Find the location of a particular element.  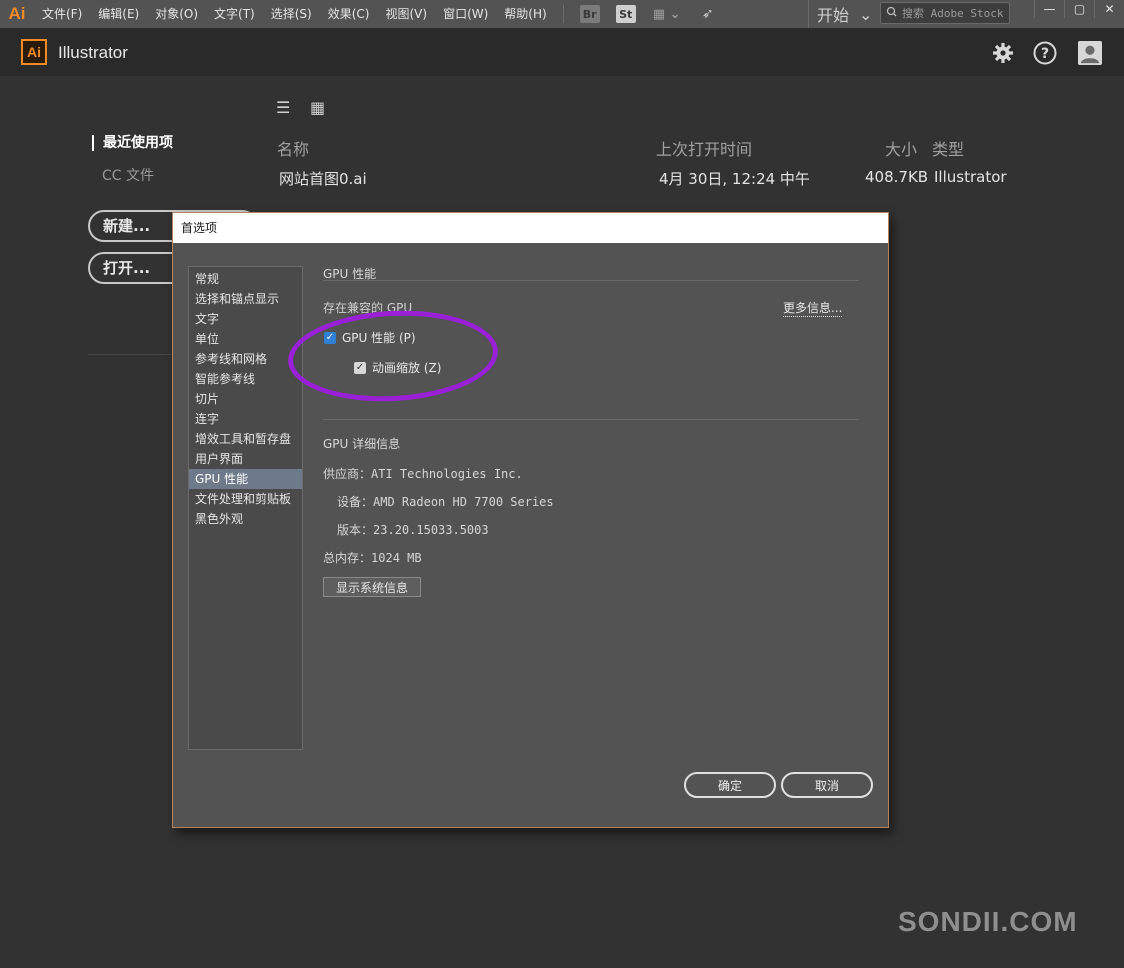

stock-search-input: 搜索 Adobe Stock is located at coordinates (945, 13).